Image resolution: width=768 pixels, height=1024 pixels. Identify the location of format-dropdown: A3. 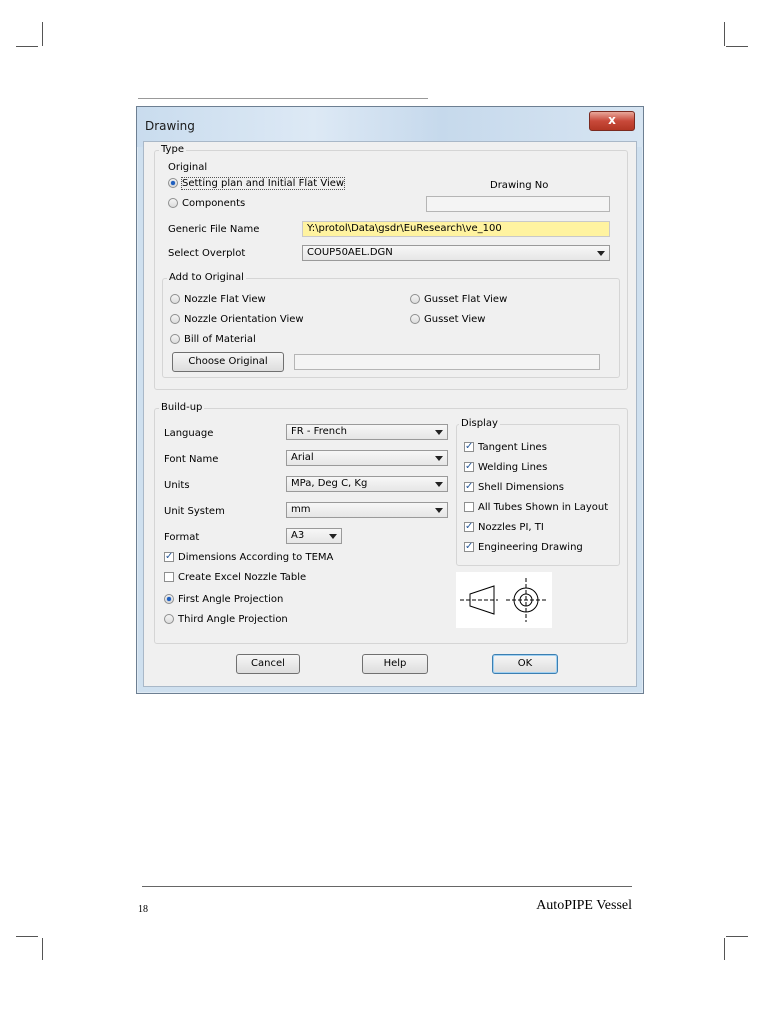
(314, 536).